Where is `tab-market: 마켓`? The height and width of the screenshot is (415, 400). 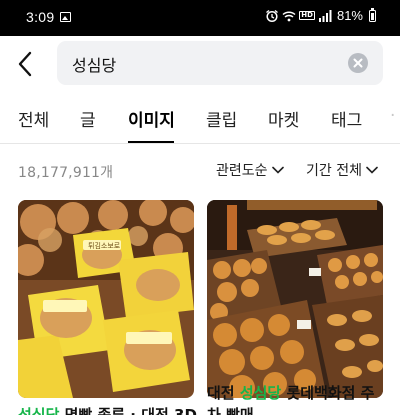 tab-market: 마켓 is located at coordinates (283, 118).